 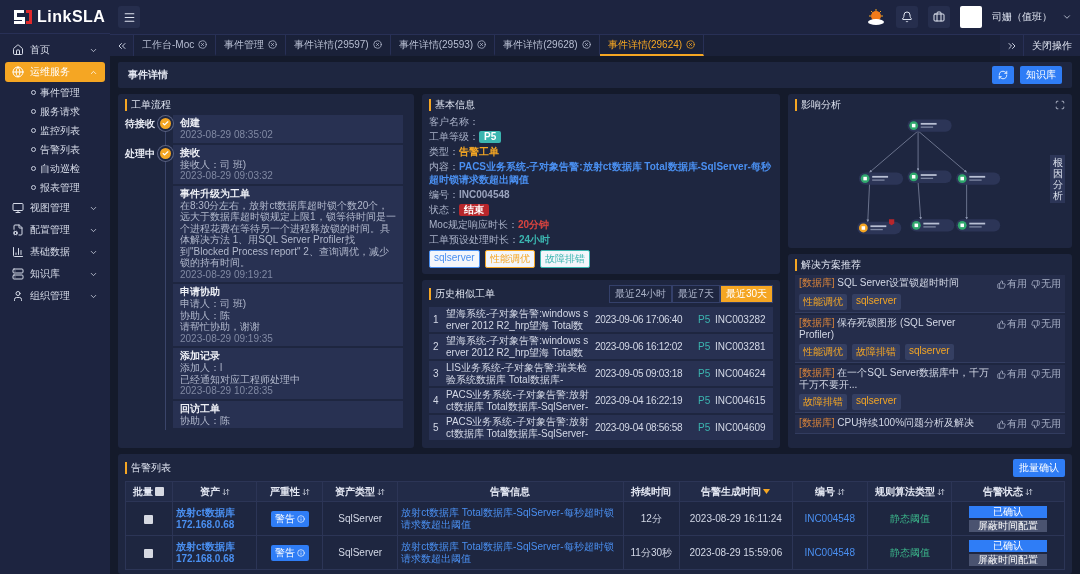 I want to click on row-summary: PACS业务系统-子对象告警:放射ct数据库 Total数据库-SqlServer-, so click(x=518, y=427).